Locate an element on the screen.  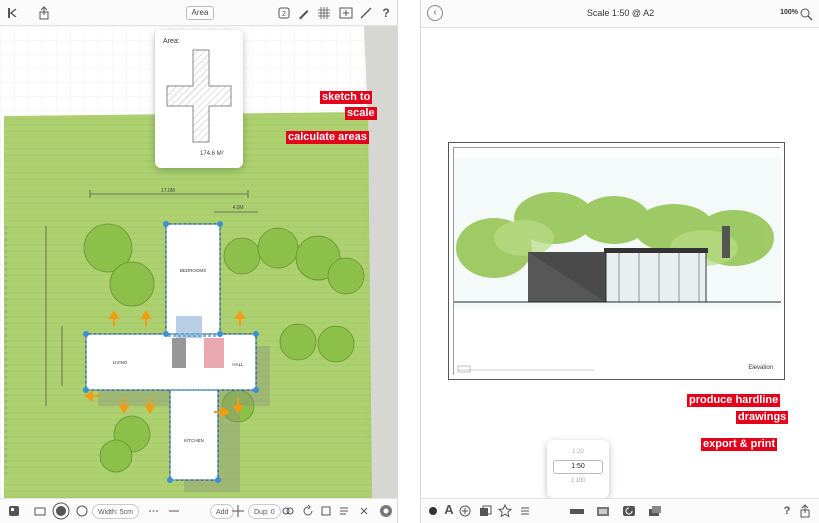
callout-scale: scale is located at coordinates (361, 113).